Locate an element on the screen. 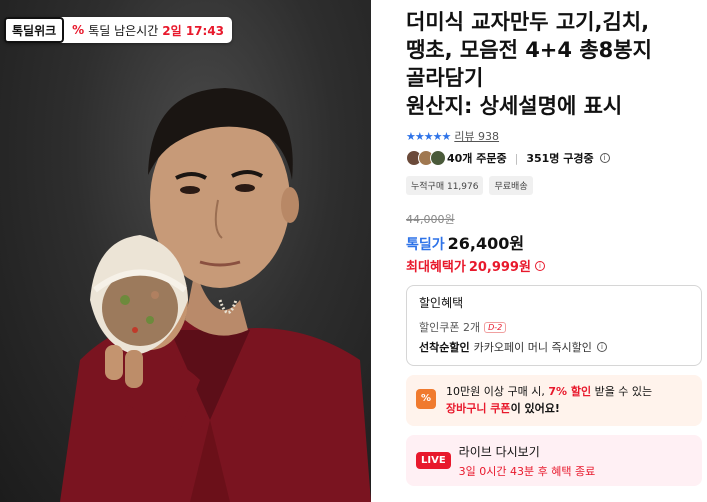 This screenshot has width=707, height=502. watchers-count: 351명 구경중 is located at coordinates (560, 158).